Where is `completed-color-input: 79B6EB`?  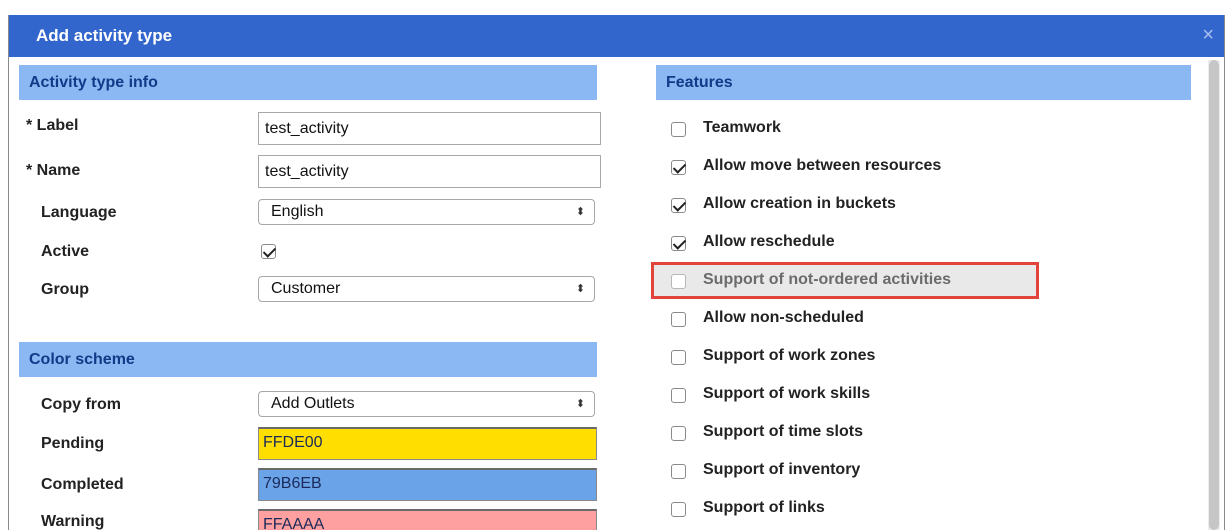
completed-color-input: 79B6EB is located at coordinates (427, 484).